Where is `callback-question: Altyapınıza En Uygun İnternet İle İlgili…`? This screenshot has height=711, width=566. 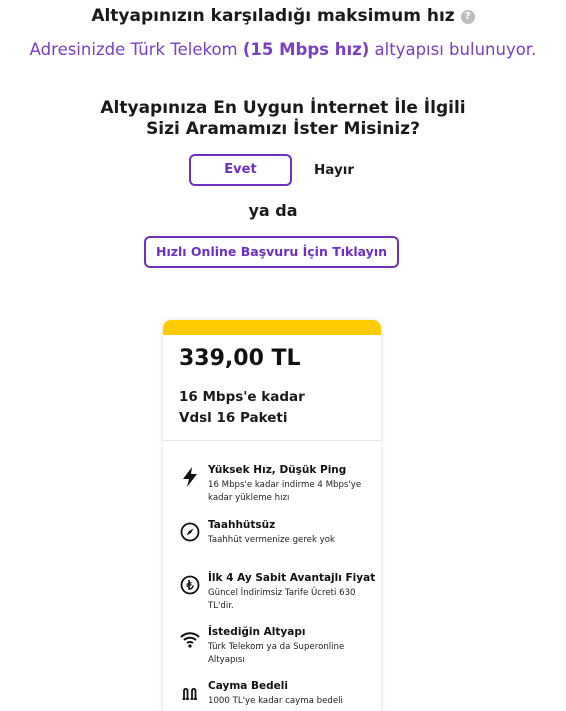 callback-question: Altyapınıza En Uygun İnternet İle İlgili… is located at coordinates (283, 118).